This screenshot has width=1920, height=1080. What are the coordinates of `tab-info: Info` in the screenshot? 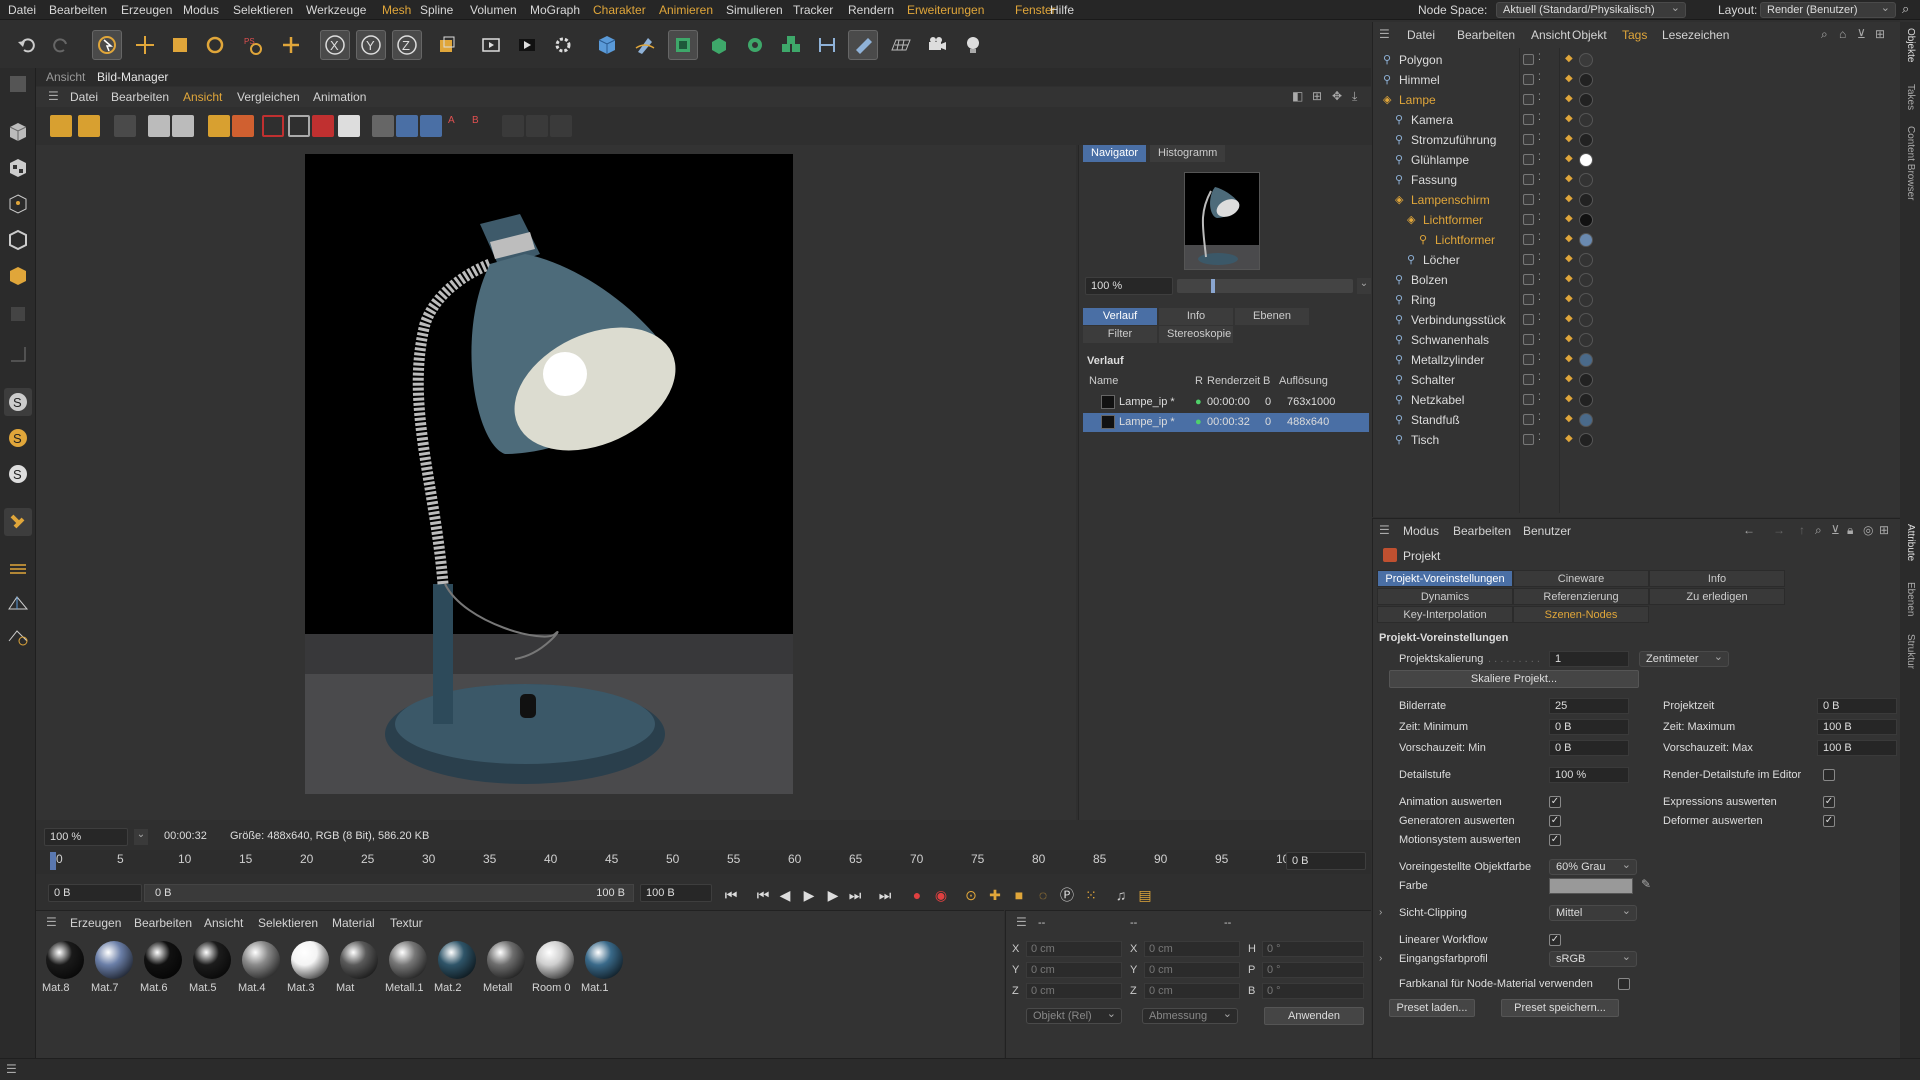 It's located at (1196, 316).